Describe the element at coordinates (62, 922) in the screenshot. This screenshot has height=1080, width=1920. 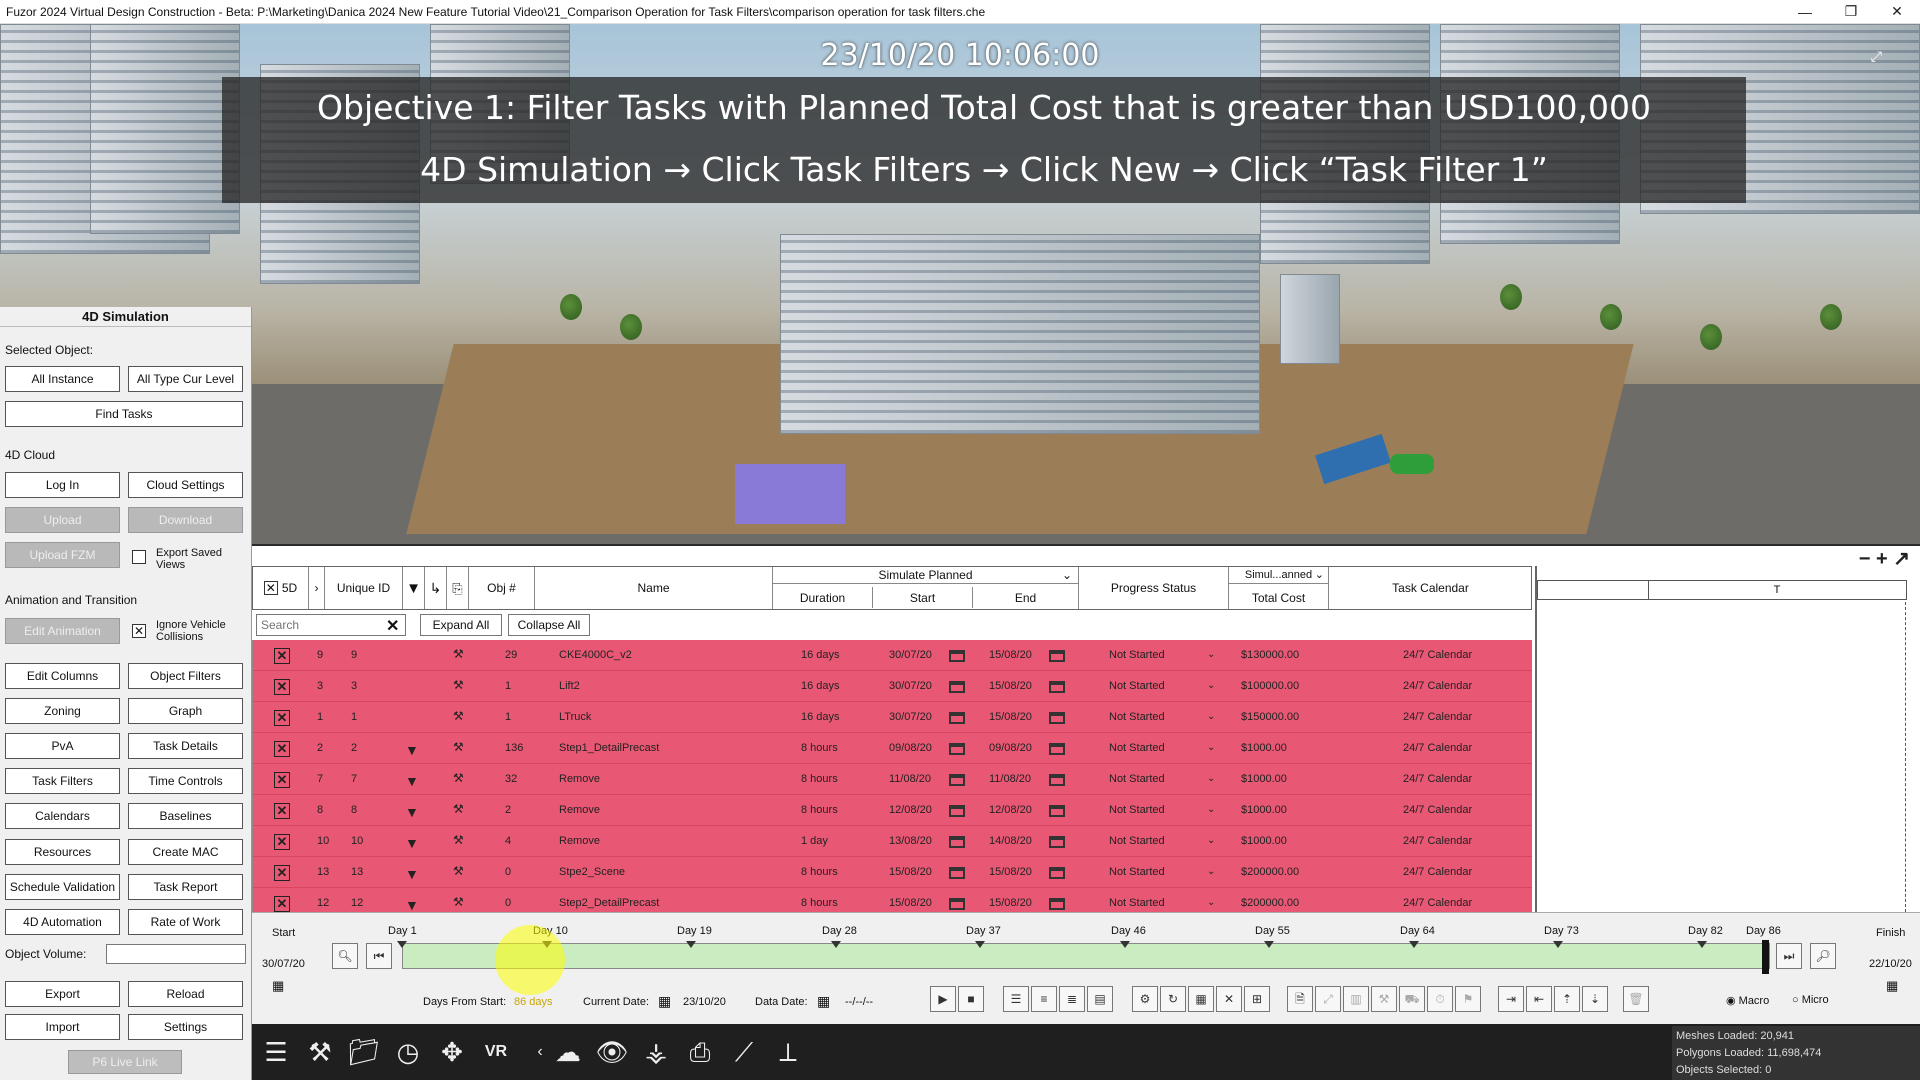
I see `4d-automation-button: 4D Automation` at that location.